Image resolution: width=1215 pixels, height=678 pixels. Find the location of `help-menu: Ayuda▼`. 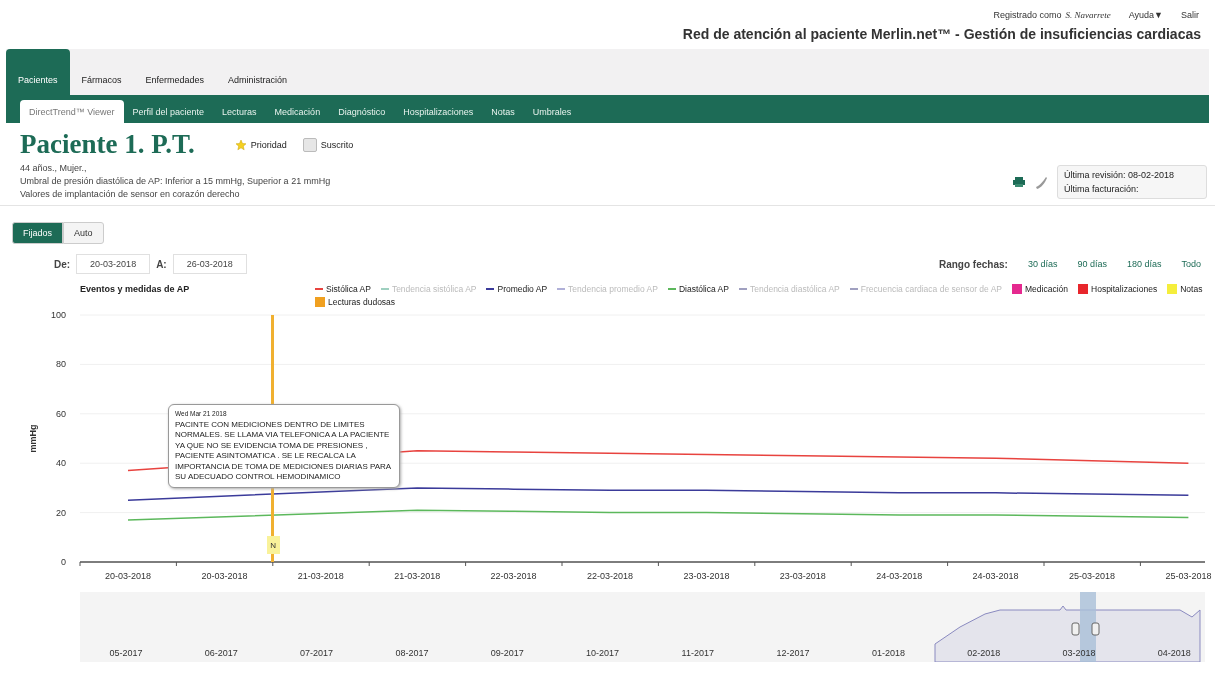

help-menu: Ayuda▼ is located at coordinates (1145, 15).